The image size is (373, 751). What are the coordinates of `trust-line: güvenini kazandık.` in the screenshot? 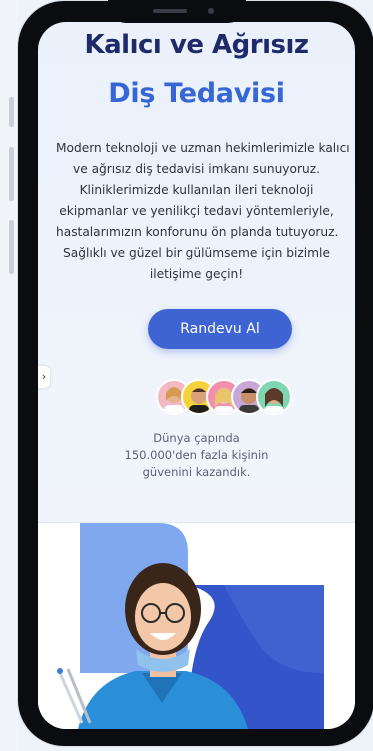 It's located at (196, 472).